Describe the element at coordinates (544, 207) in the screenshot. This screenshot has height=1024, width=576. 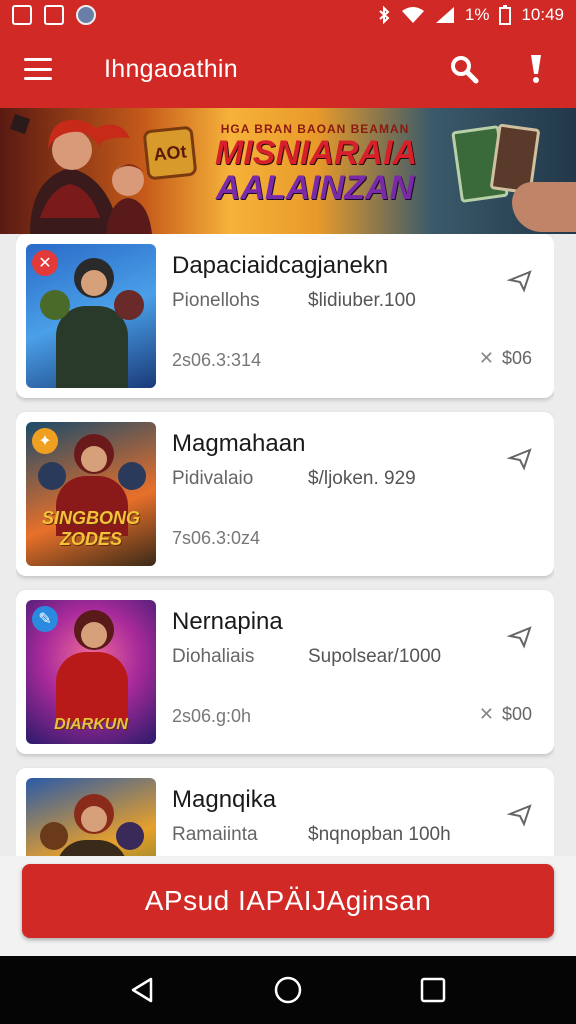
I see `hand-illustration` at that location.